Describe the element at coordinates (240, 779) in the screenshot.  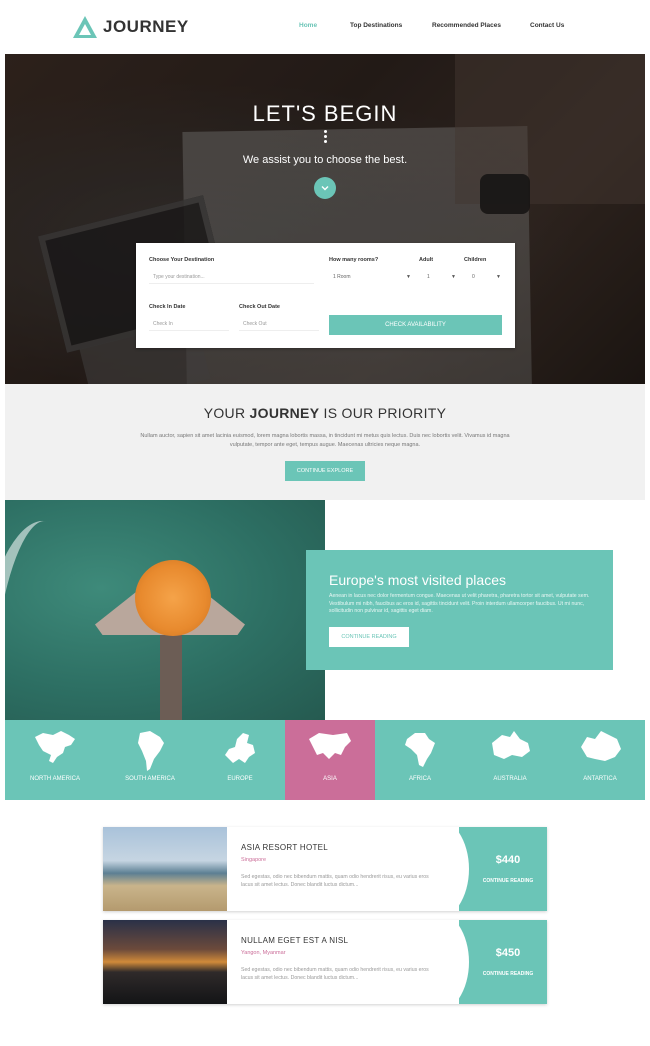
I see `continent-name: EUROPE` at that location.